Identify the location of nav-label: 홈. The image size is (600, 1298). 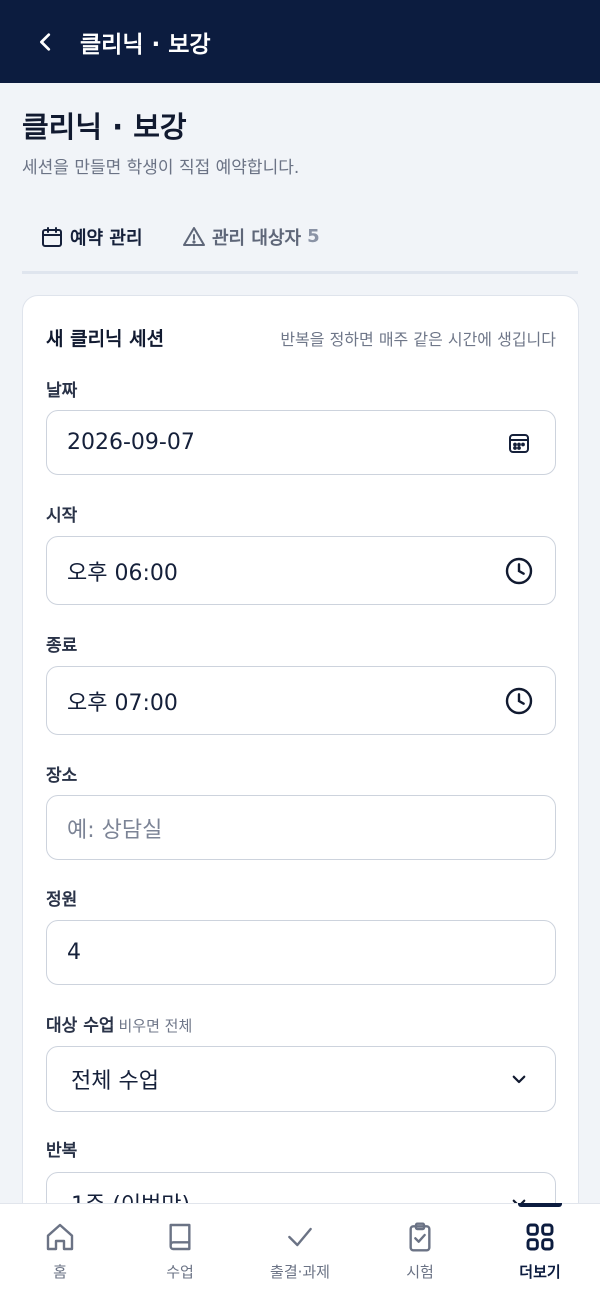
(60, 1272).